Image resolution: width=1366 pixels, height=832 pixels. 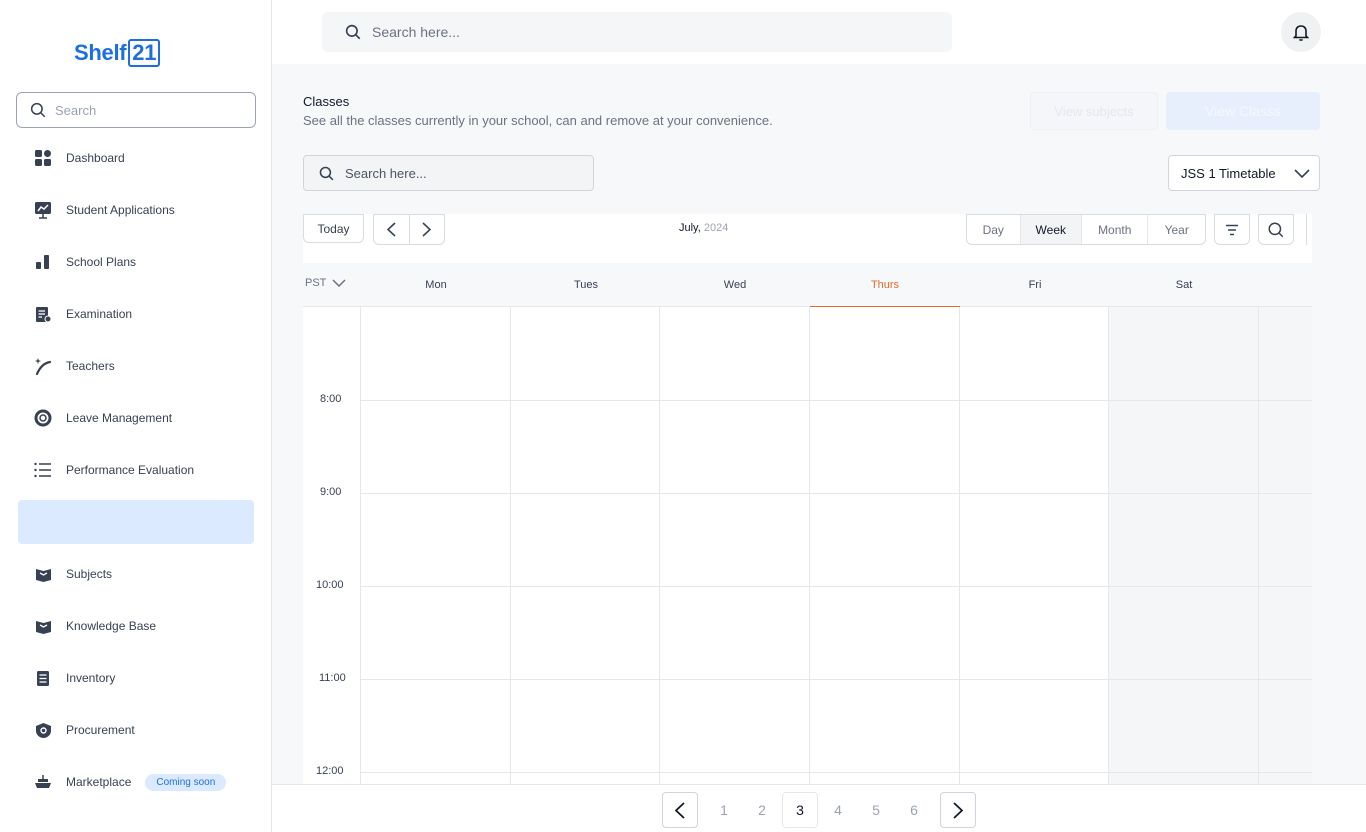 I want to click on day-column-tues, so click(x=585, y=545).